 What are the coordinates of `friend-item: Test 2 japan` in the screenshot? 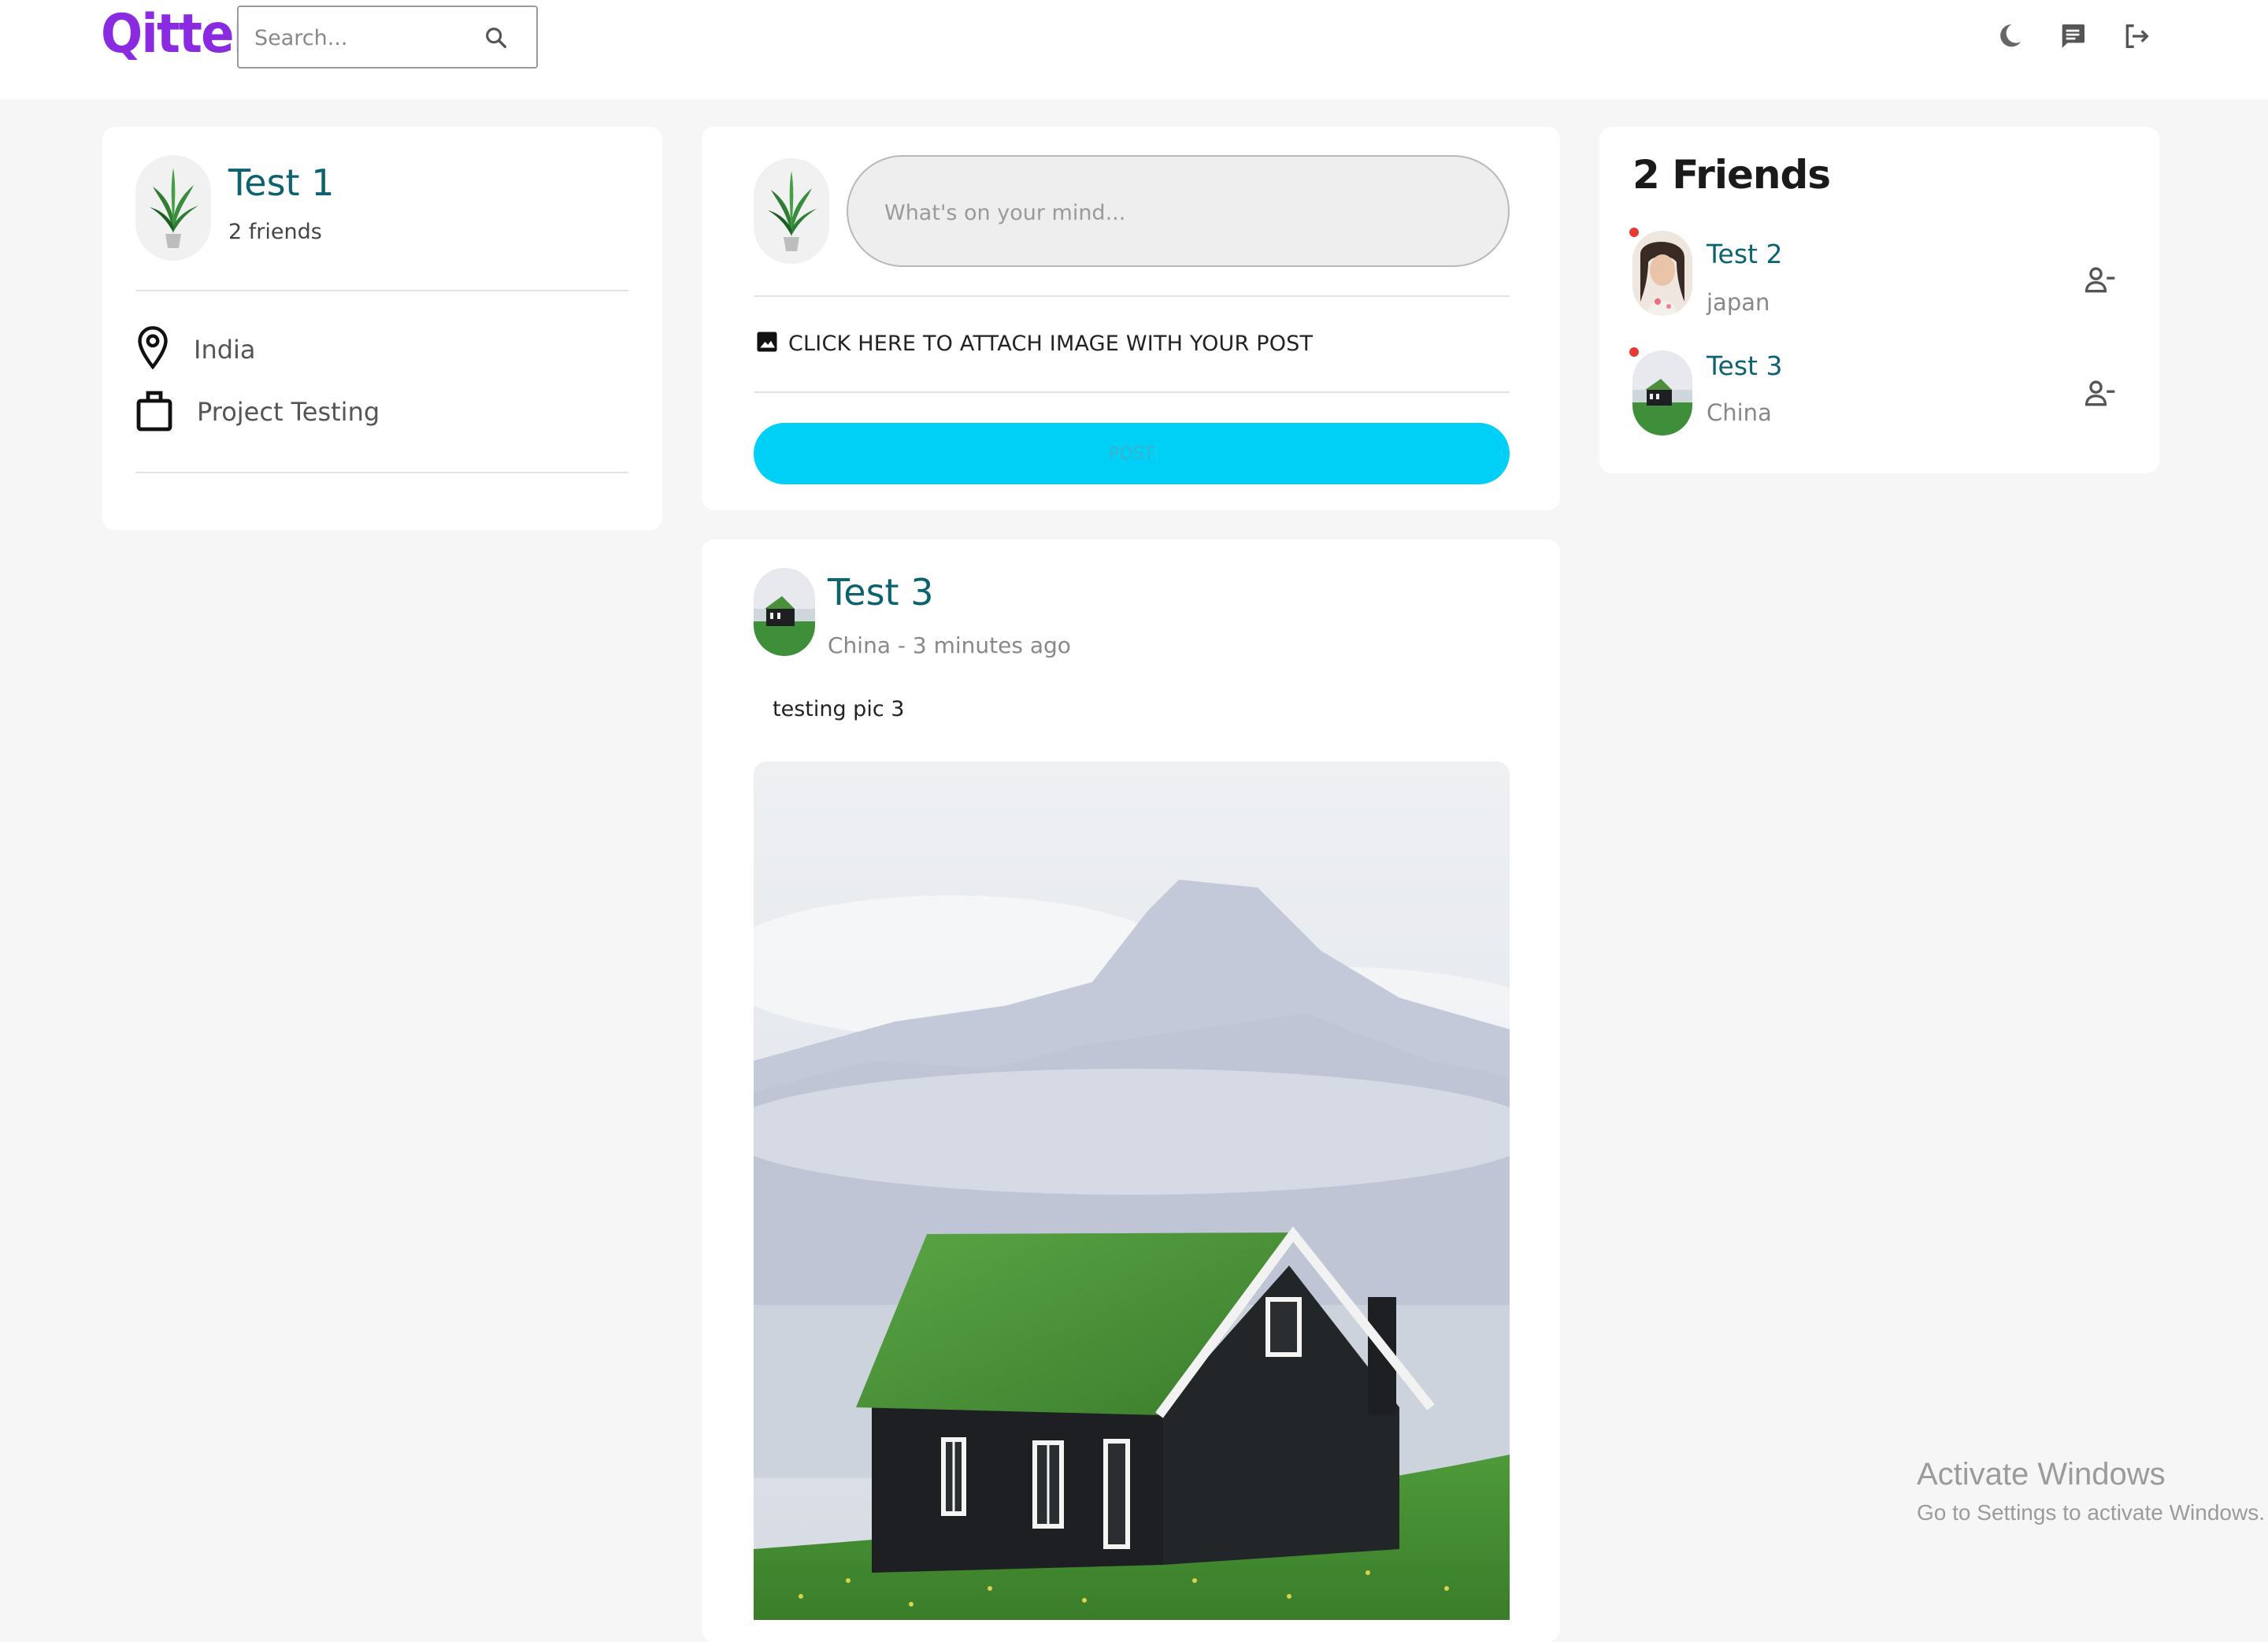 It's located at (1879, 278).